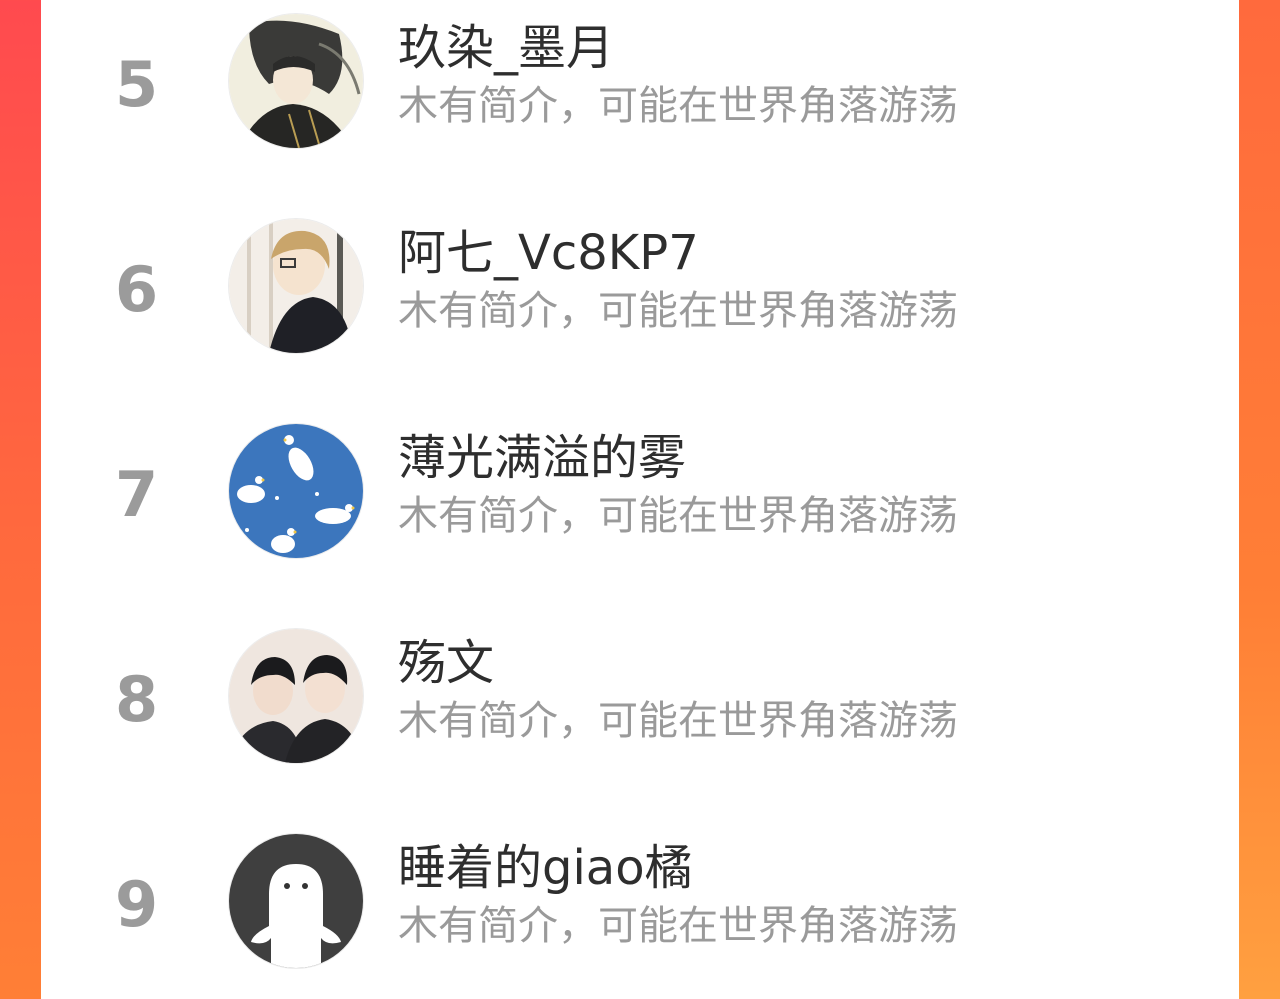 The width and height of the screenshot is (1280, 999). What do you see at coordinates (137, 84) in the screenshot?
I see `rank-number: 5` at bounding box center [137, 84].